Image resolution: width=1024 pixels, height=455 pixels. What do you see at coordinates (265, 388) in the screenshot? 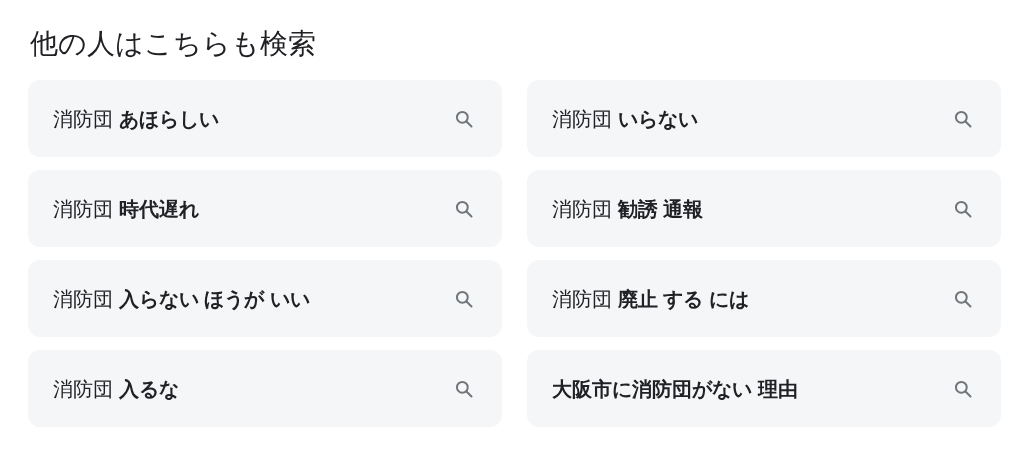
I see `suggestion-chip: 消防団 入るな` at bounding box center [265, 388].